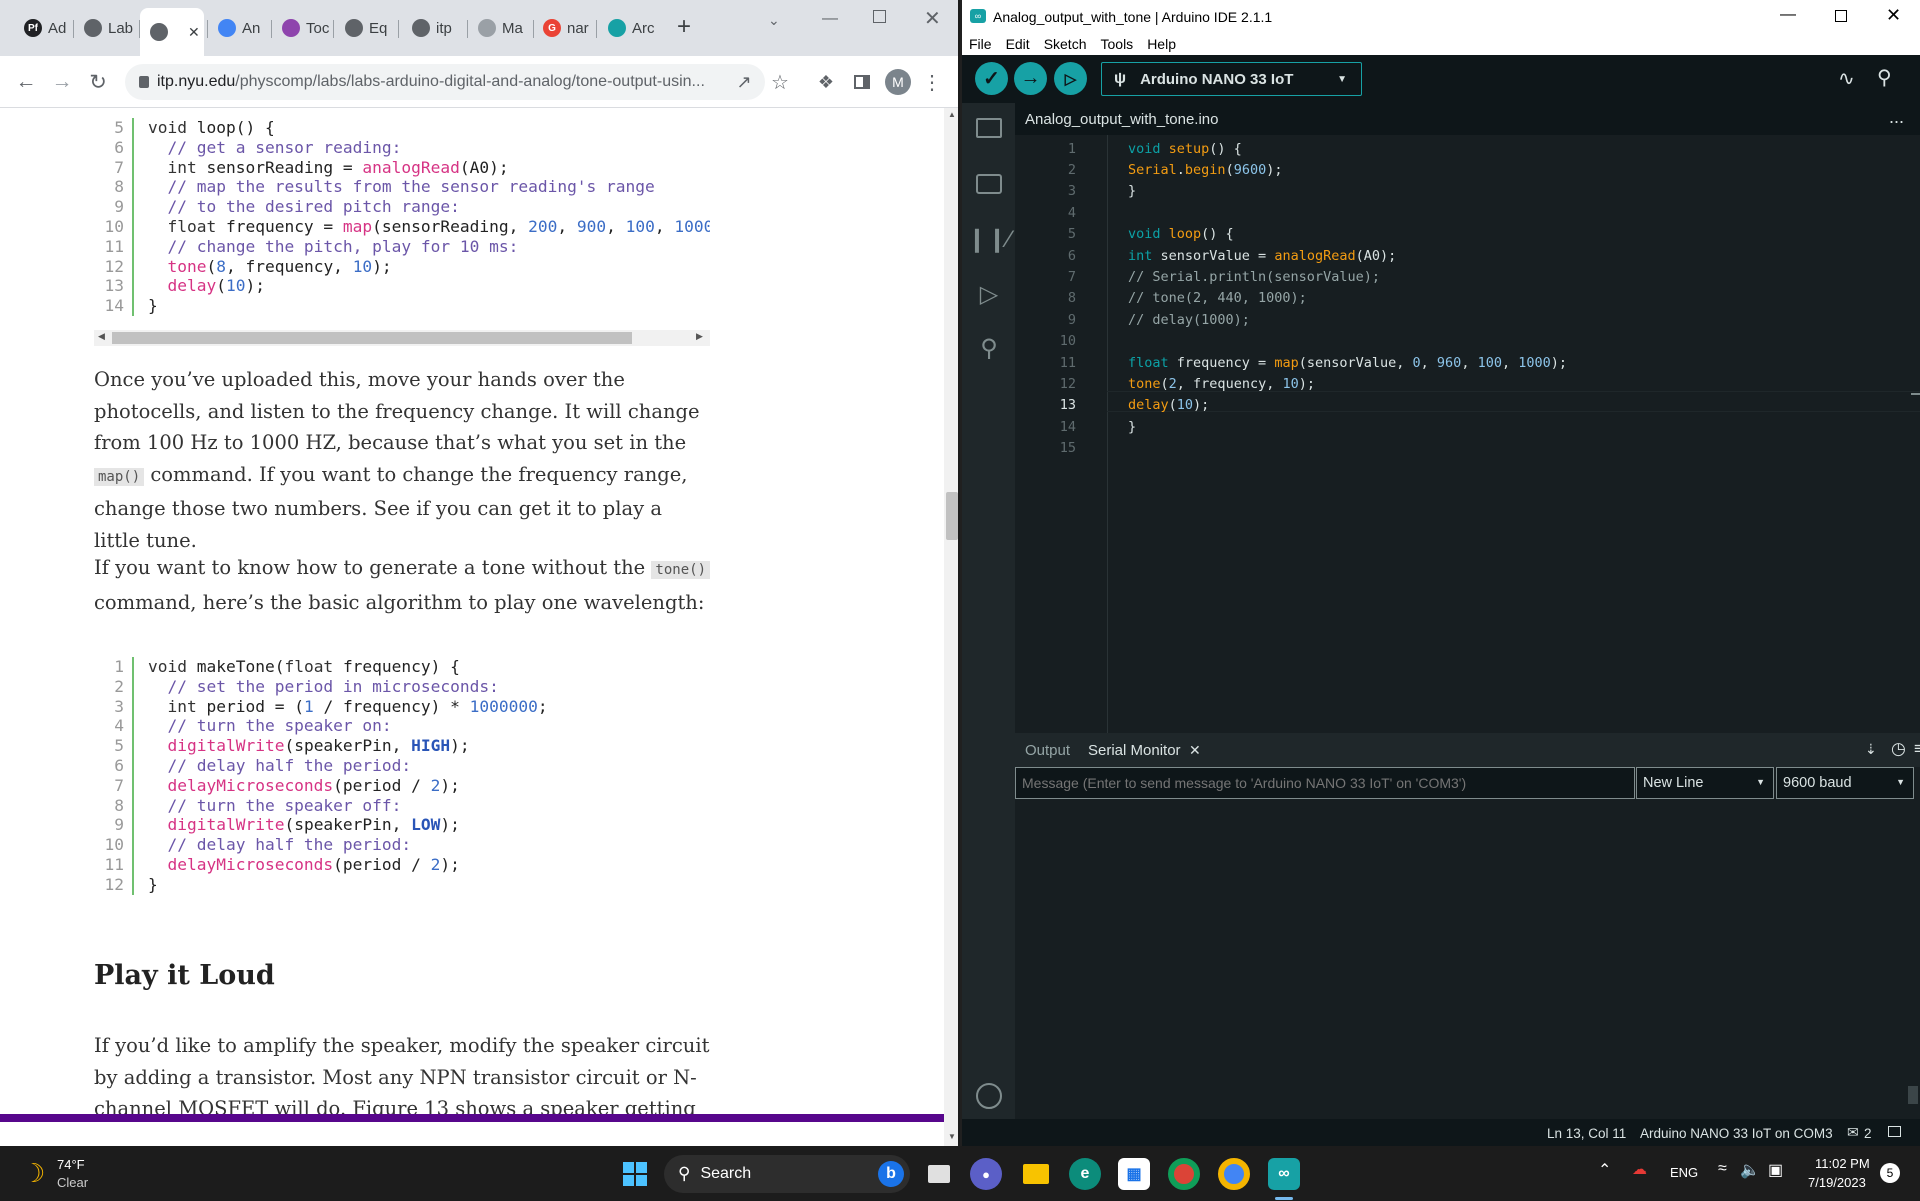  I want to click on notification-badge: 5, so click(1890, 1173).